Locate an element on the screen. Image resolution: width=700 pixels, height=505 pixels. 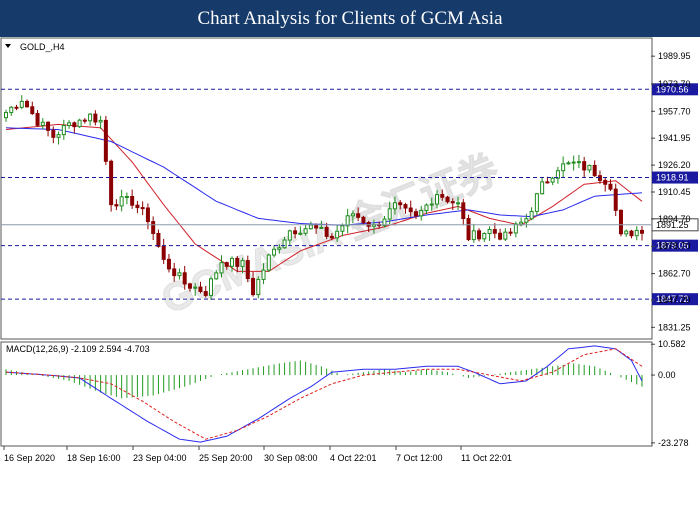
level-label: 1918.91 is located at coordinates (672, 178).